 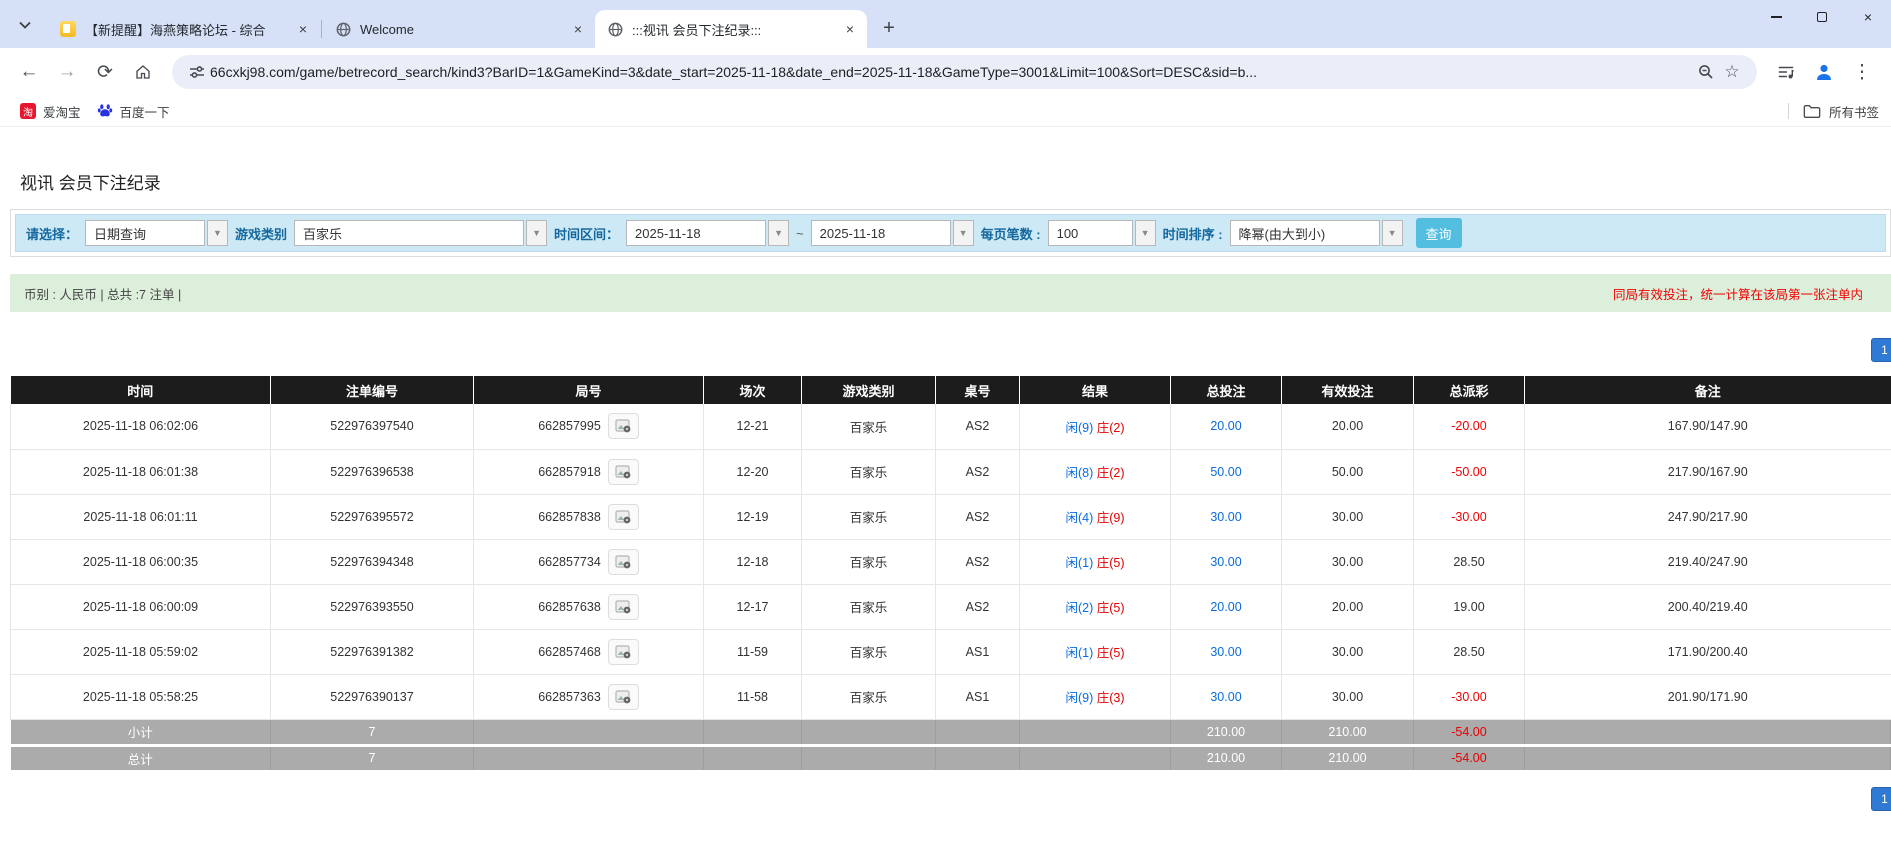 I want to click on cell-session: 12-21, so click(x=752, y=427).